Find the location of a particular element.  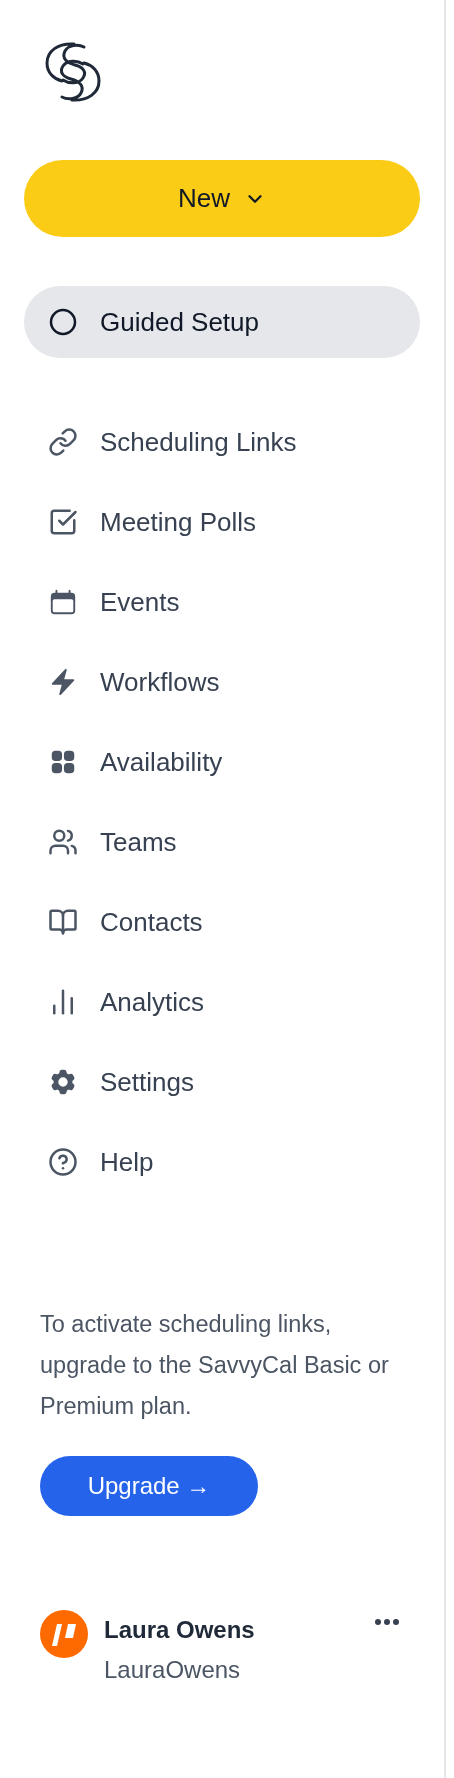

circle-icon is located at coordinates (63, 322).